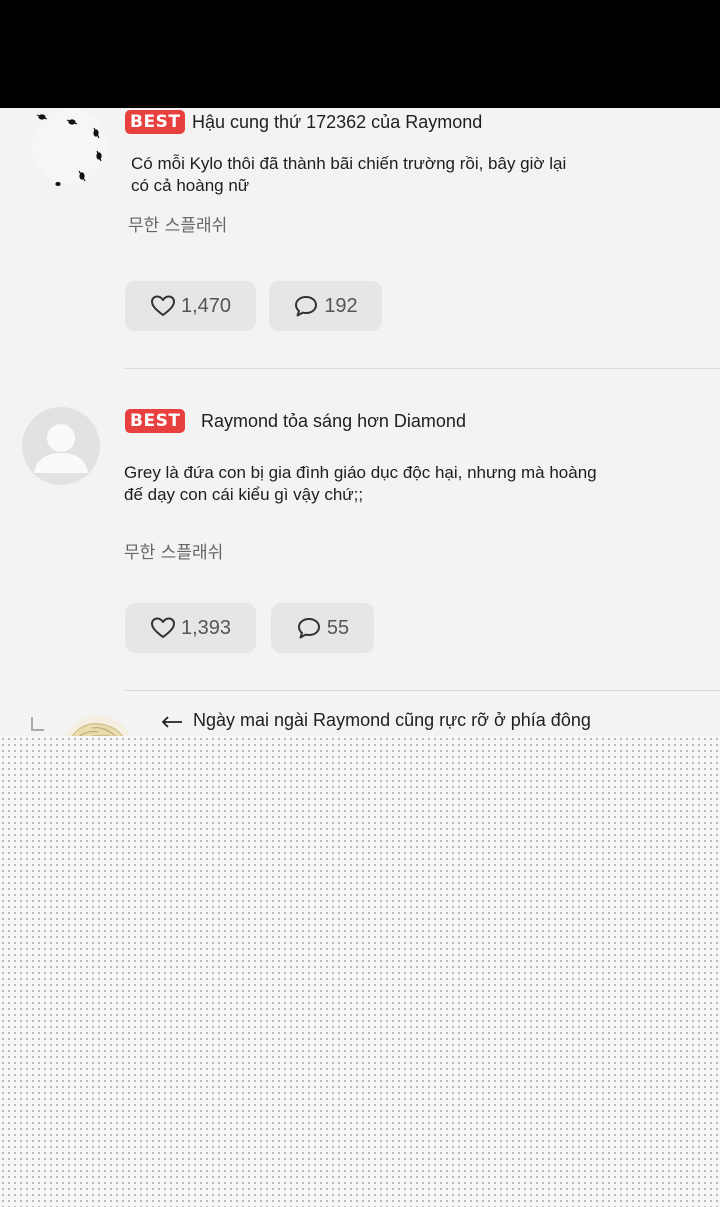 The image size is (720, 1207). What do you see at coordinates (338, 627) in the screenshot?
I see `reply-count: 55` at bounding box center [338, 627].